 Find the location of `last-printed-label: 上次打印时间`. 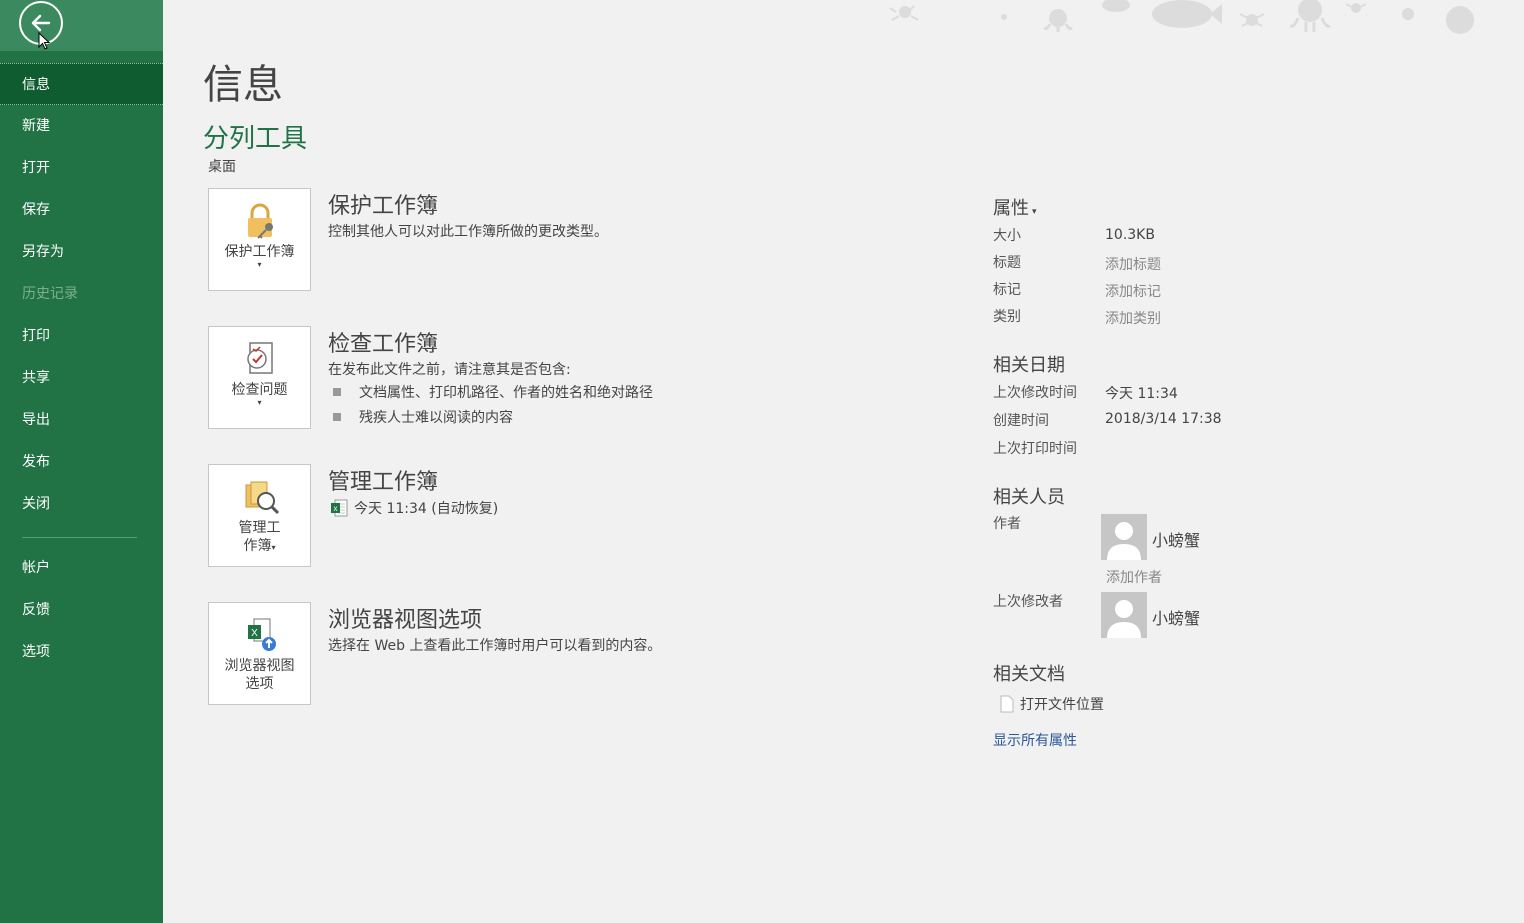

last-printed-label: 上次打印时间 is located at coordinates (1035, 449).